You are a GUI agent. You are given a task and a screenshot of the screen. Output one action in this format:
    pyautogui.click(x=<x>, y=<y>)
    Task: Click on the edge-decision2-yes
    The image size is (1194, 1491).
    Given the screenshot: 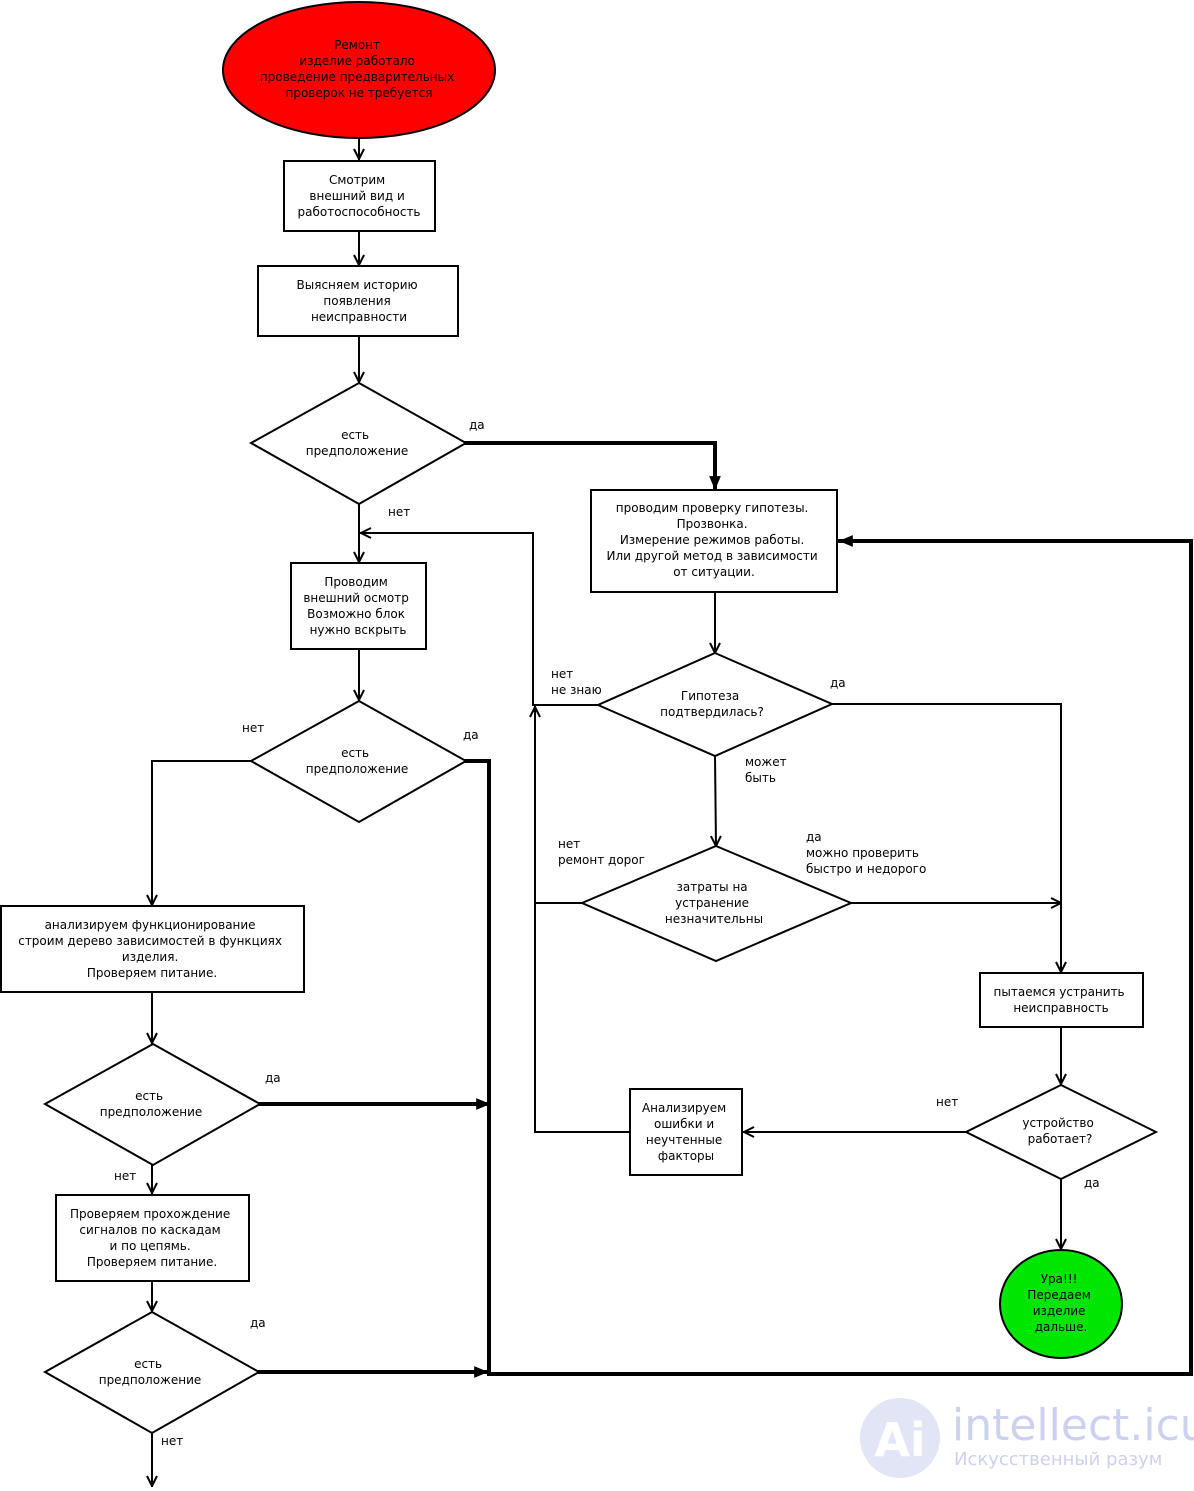 What is the action you would take?
    pyautogui.click(x=477, y=1067)
    